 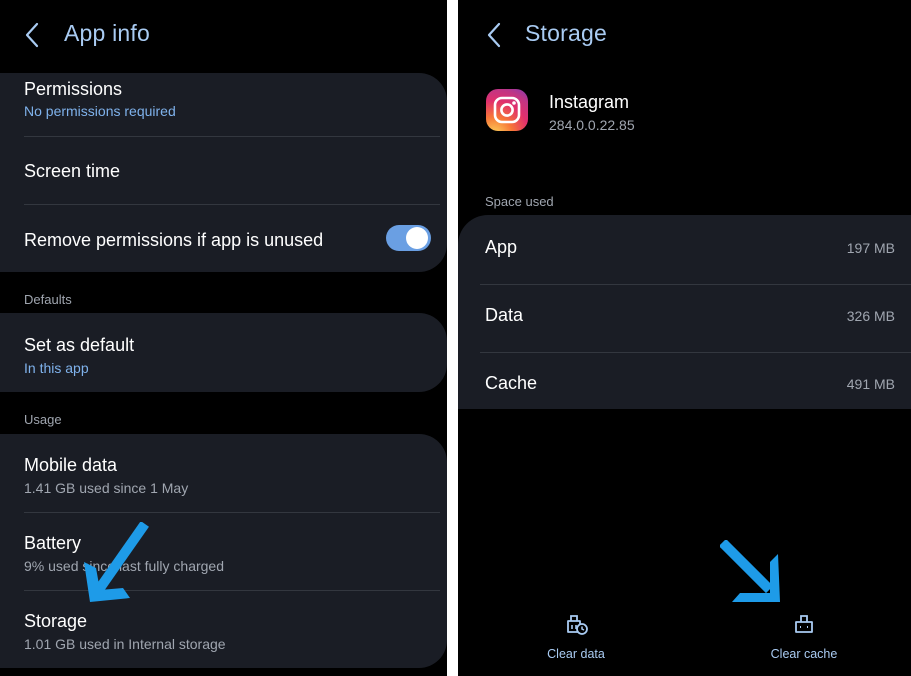 I want to click on defaults-section-label: Defaults, so click(x=48, y=299).